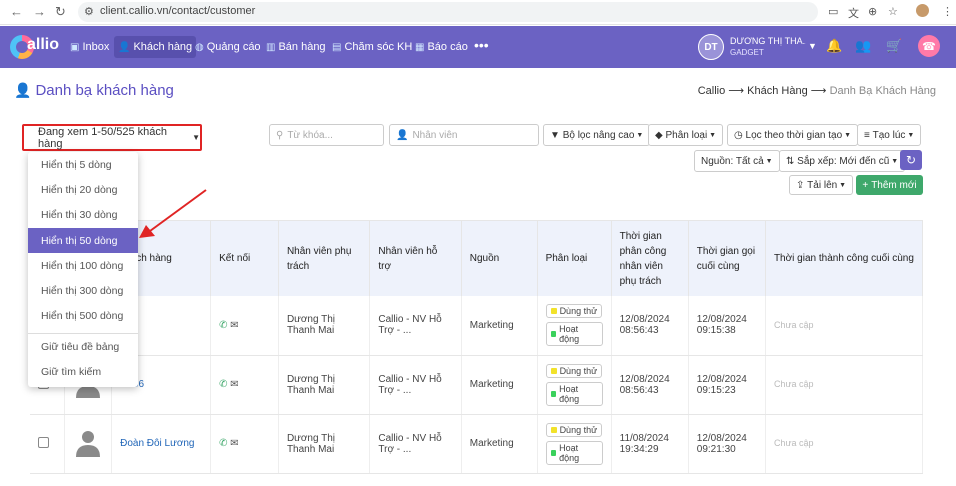 The width and height of the screenshot is (956, 486). Describe the element at coordinates (448, 12) in the screenshot. I see `address-bar: ⚙ client.callio.vn/contact/customer` at that location.